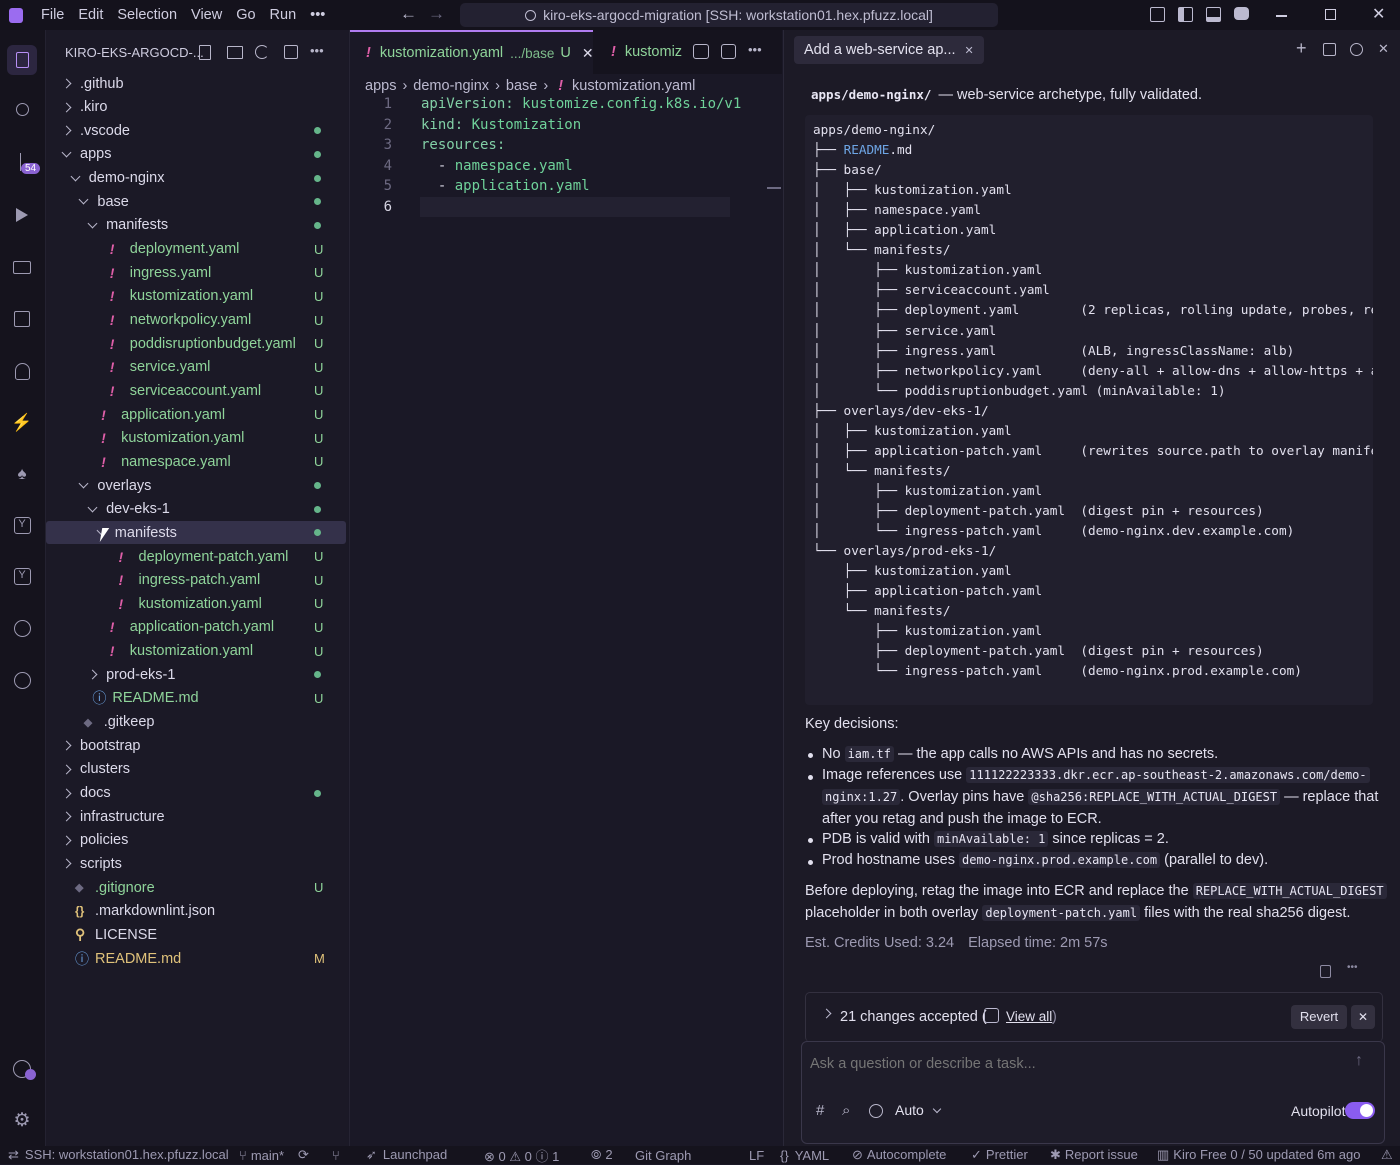  What do you see at coordinates (22, 1069) in the screenshot?
I see `account-icon` at bounding box center [22, 1069].